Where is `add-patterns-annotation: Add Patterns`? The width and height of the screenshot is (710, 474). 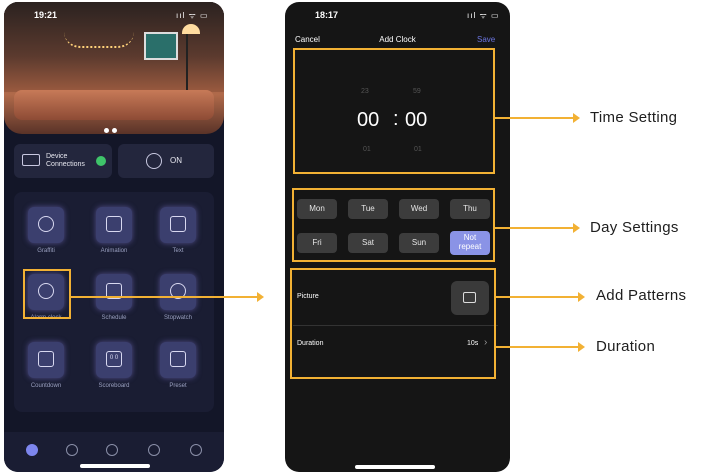
add-patterns-annotation: Add Patterns is located at coordinates (641, 295).